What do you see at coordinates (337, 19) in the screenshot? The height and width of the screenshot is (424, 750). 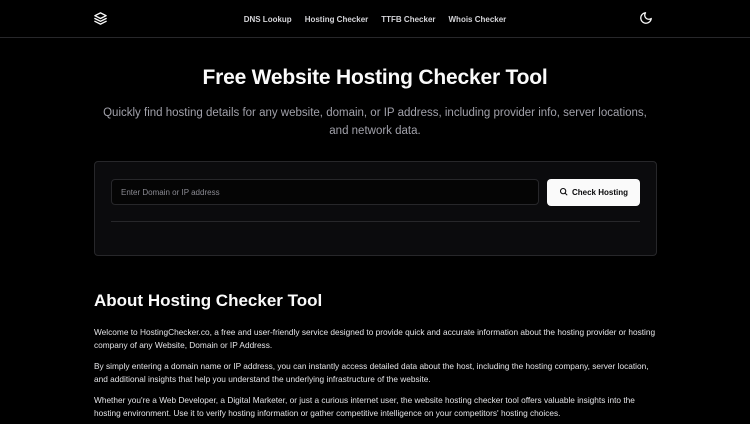 I see `nav-link-hosting-checker: Hosting Checker` at bounding box center [337, 19].